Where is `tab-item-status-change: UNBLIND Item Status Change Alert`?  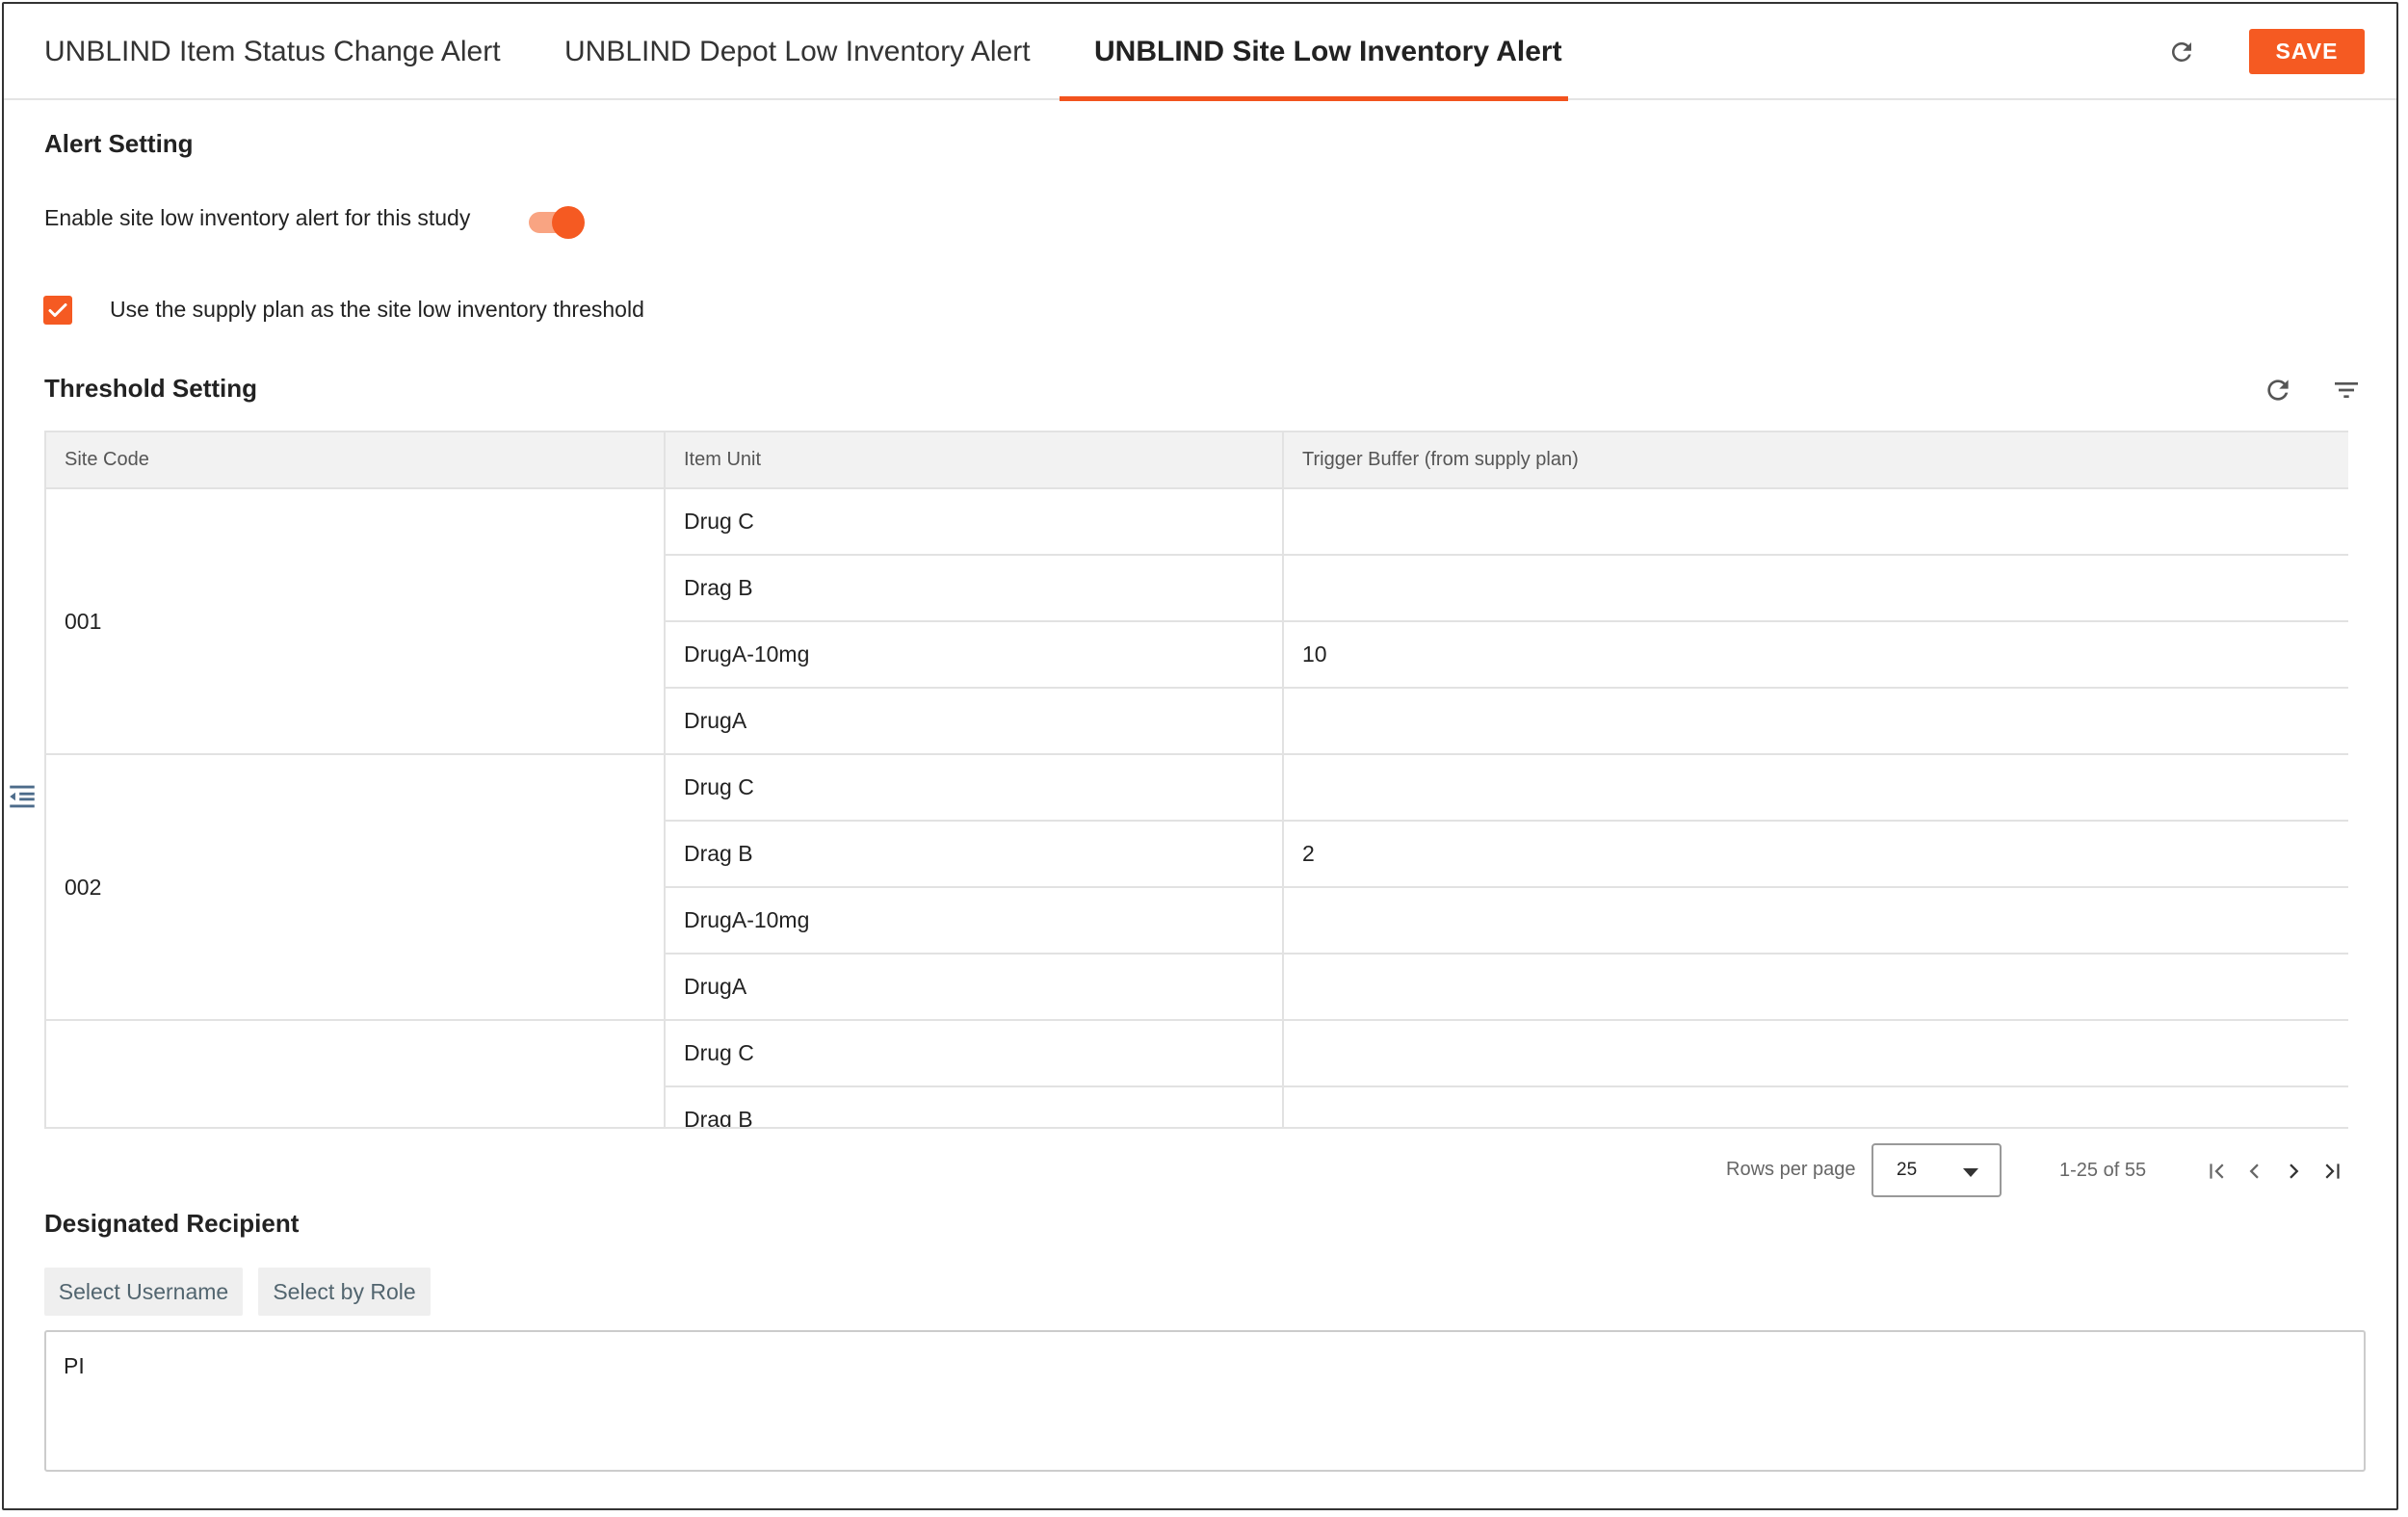 tab-item-status-change: UNBLIND Item Status Change Alert is located at coordinates (272, 51).